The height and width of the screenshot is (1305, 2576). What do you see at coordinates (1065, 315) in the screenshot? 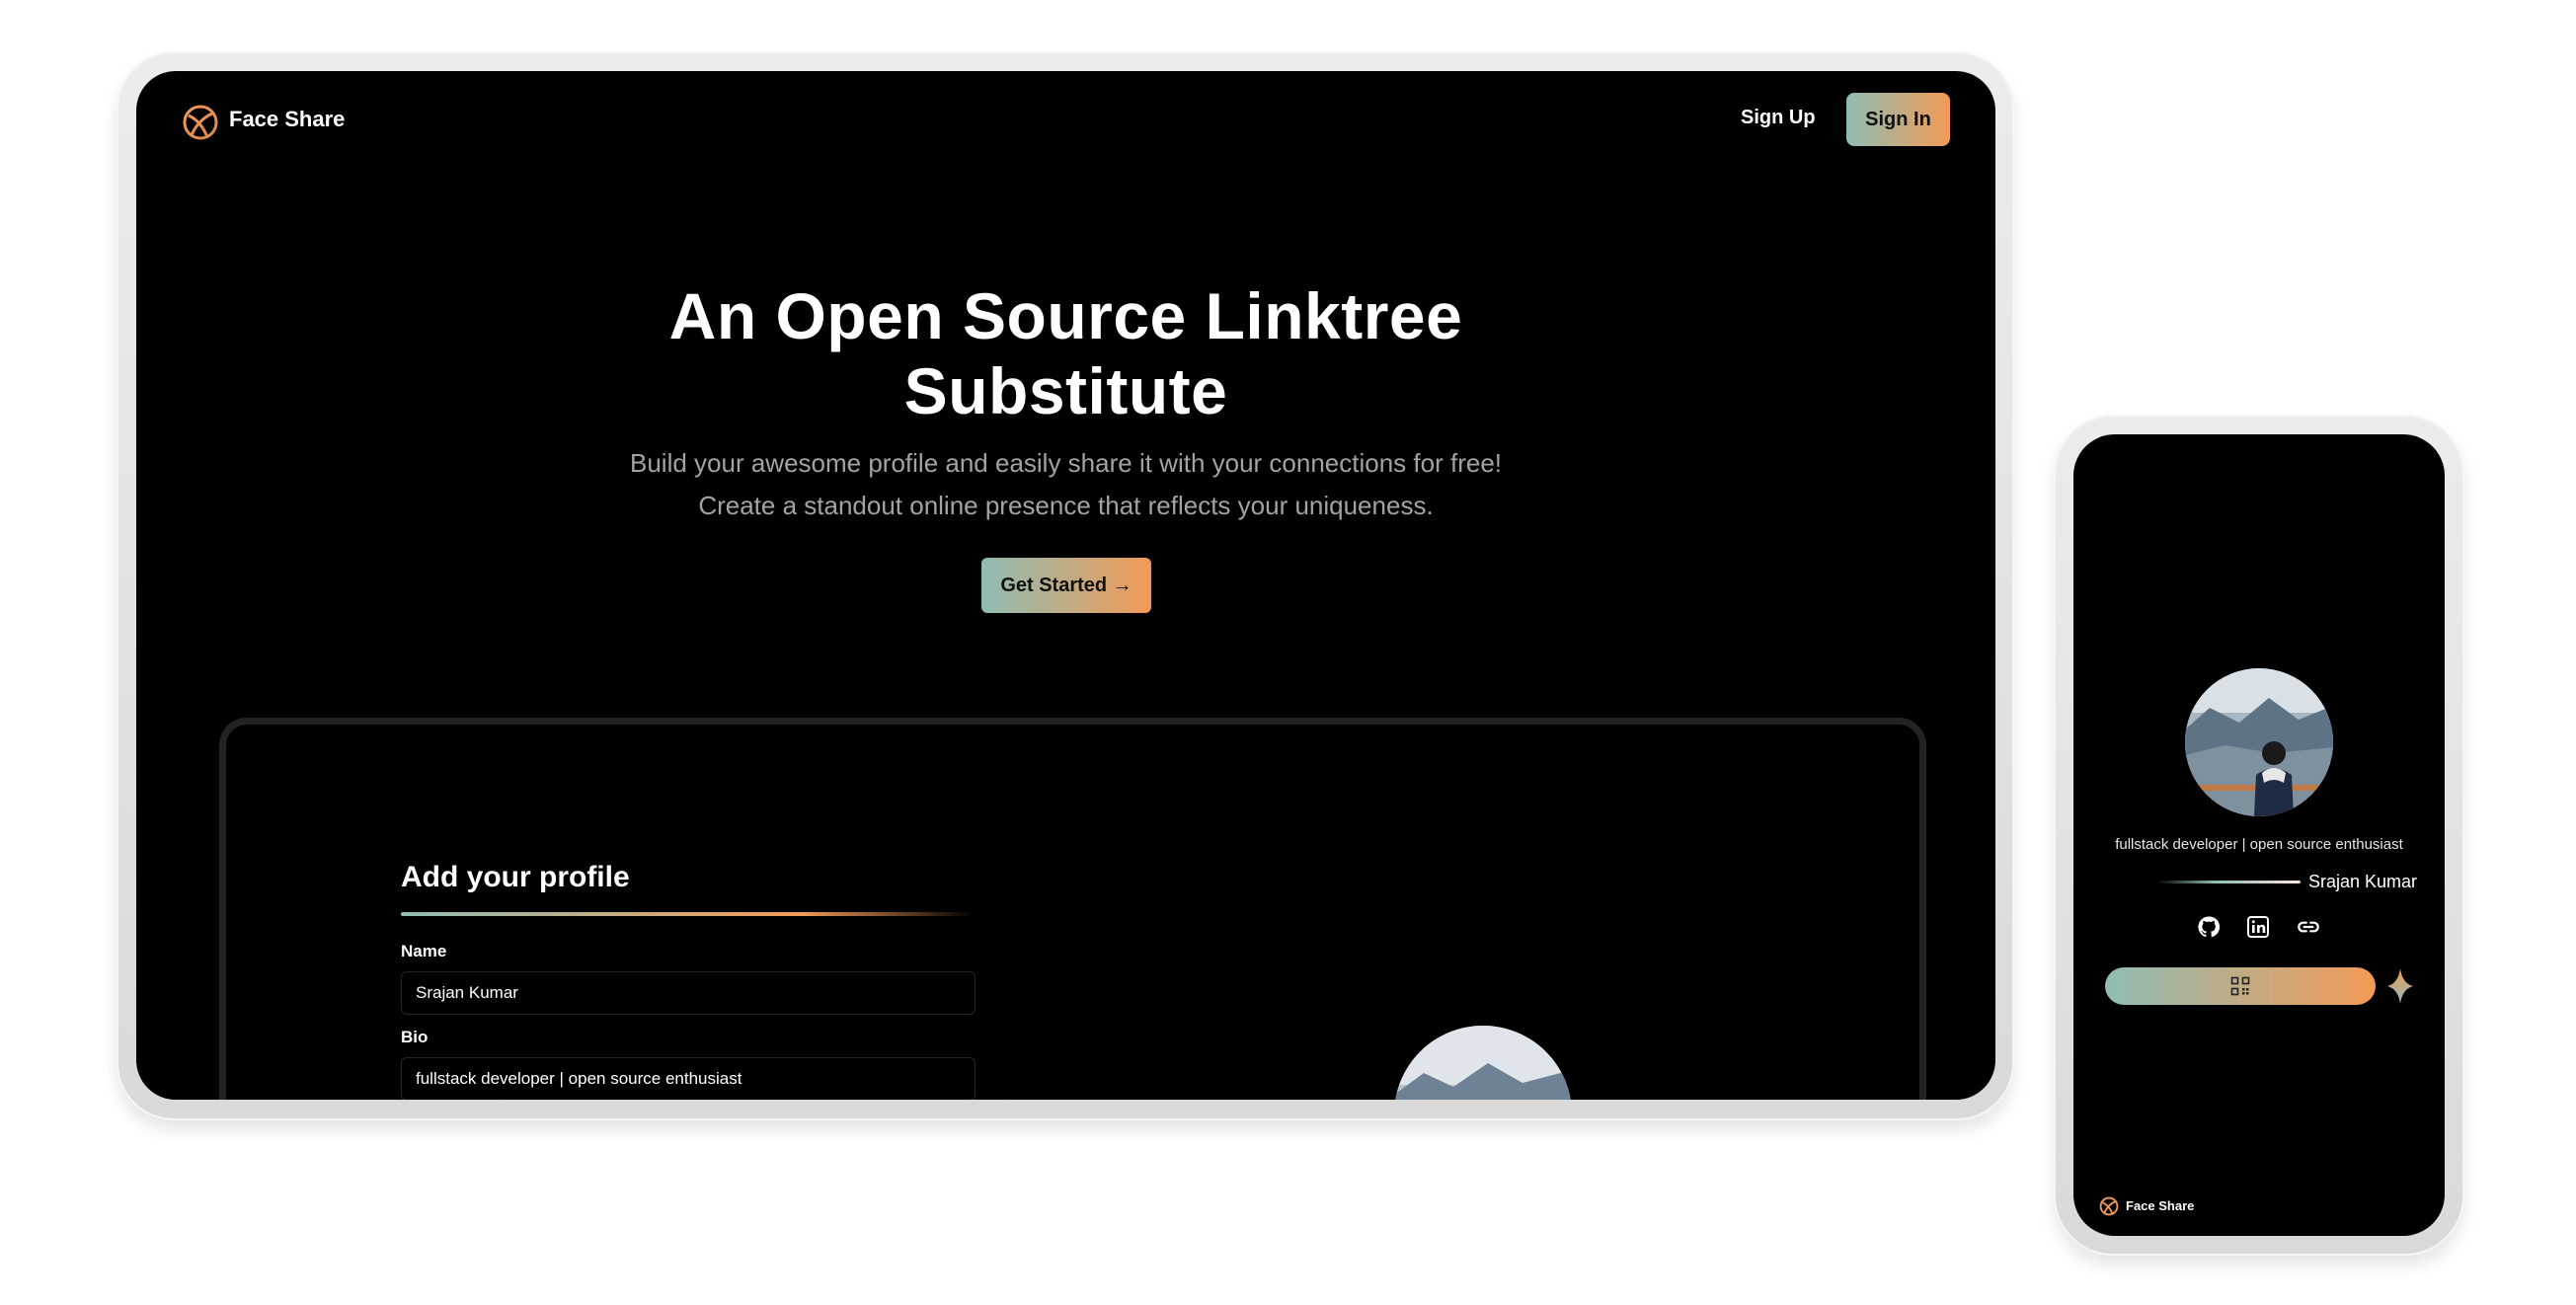
I see `hero-title-line1: An Open Source Linktree` at bounding box center [1065, 315].